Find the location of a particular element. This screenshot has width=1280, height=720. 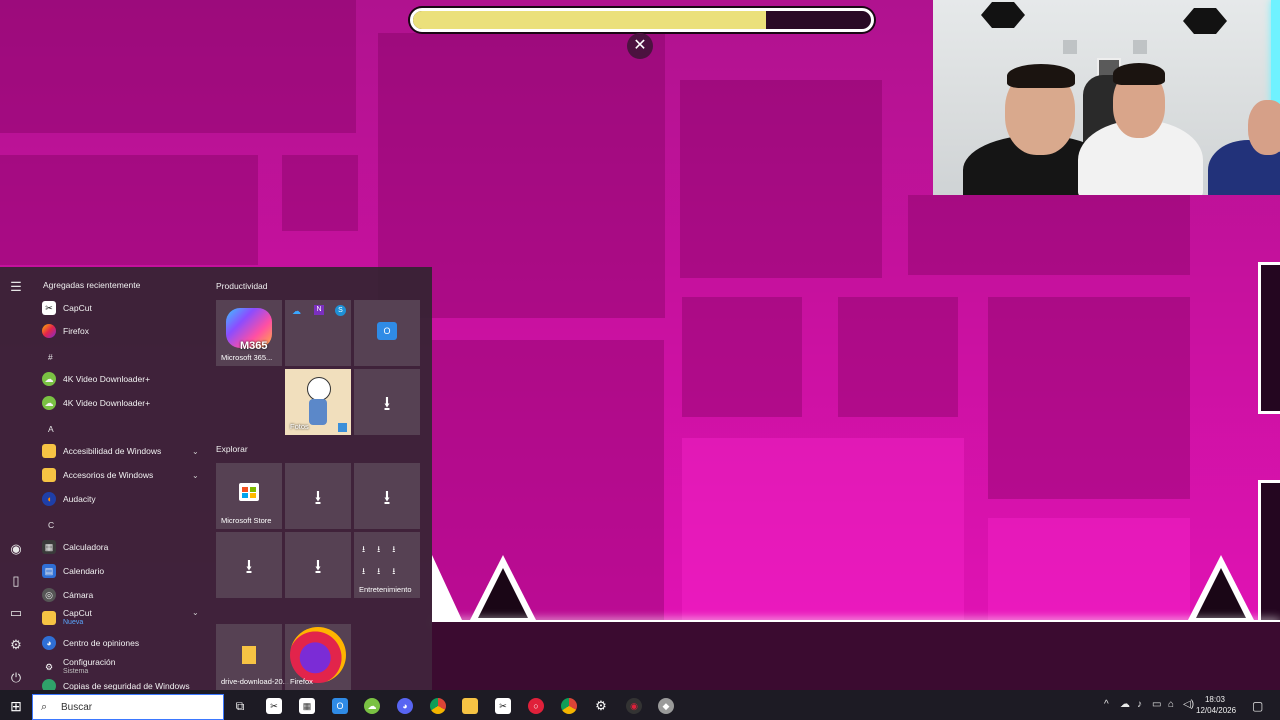

recent-header: Agregadas recientemente is located at coordinates (92, 285).